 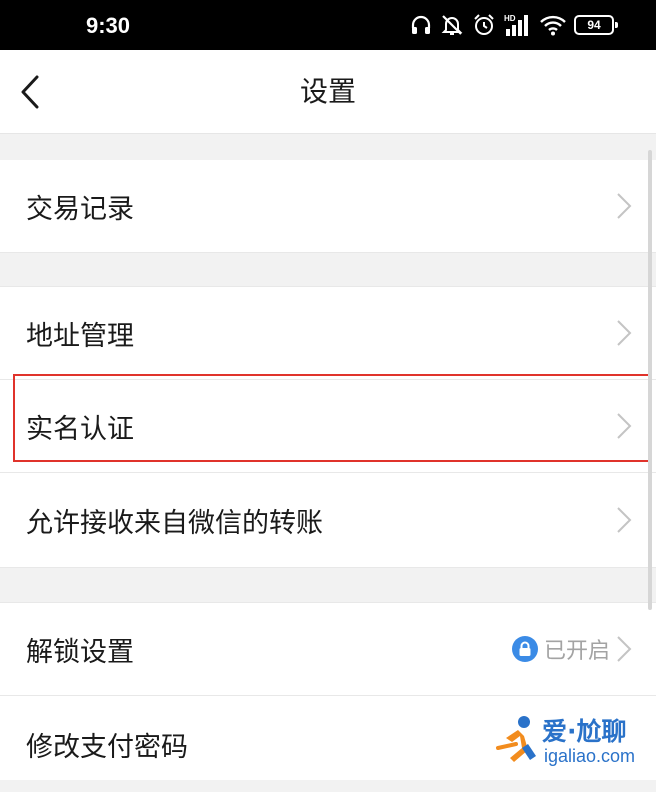 I want to click on settings-item-real-name-verification: 实名认证, so click(x=328, y=426).